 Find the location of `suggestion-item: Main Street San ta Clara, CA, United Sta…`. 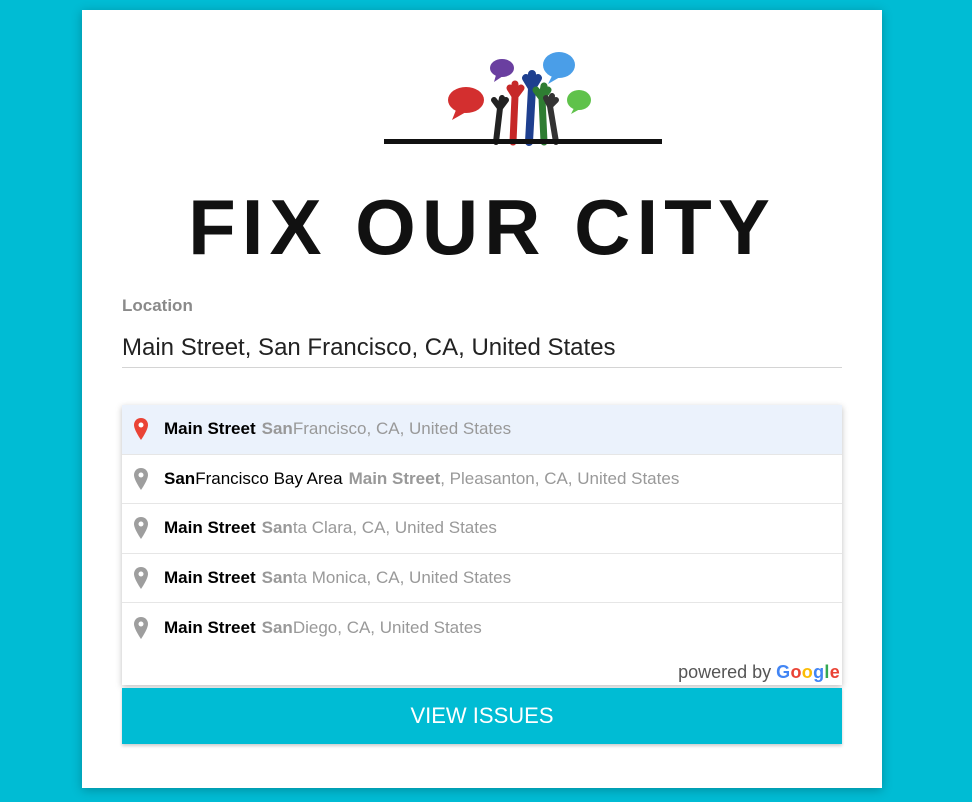

suggestion-item: Main Street San ta Clara, CA, United Sta… is located at coordinates (482, 529).